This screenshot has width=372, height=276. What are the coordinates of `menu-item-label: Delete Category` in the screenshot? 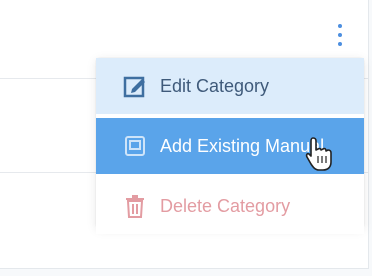 It's located at (225, 205).